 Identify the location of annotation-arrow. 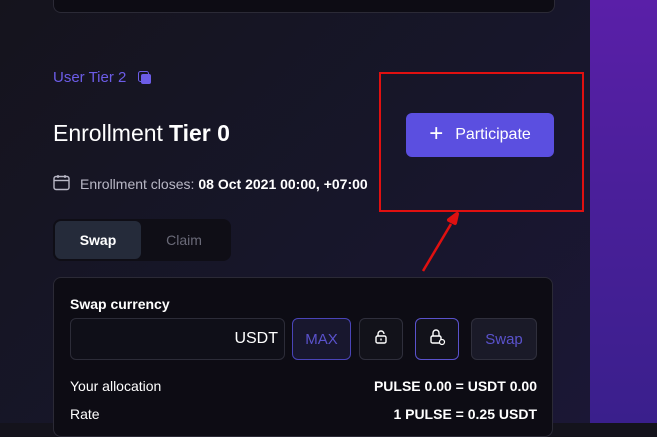
(440, 242).